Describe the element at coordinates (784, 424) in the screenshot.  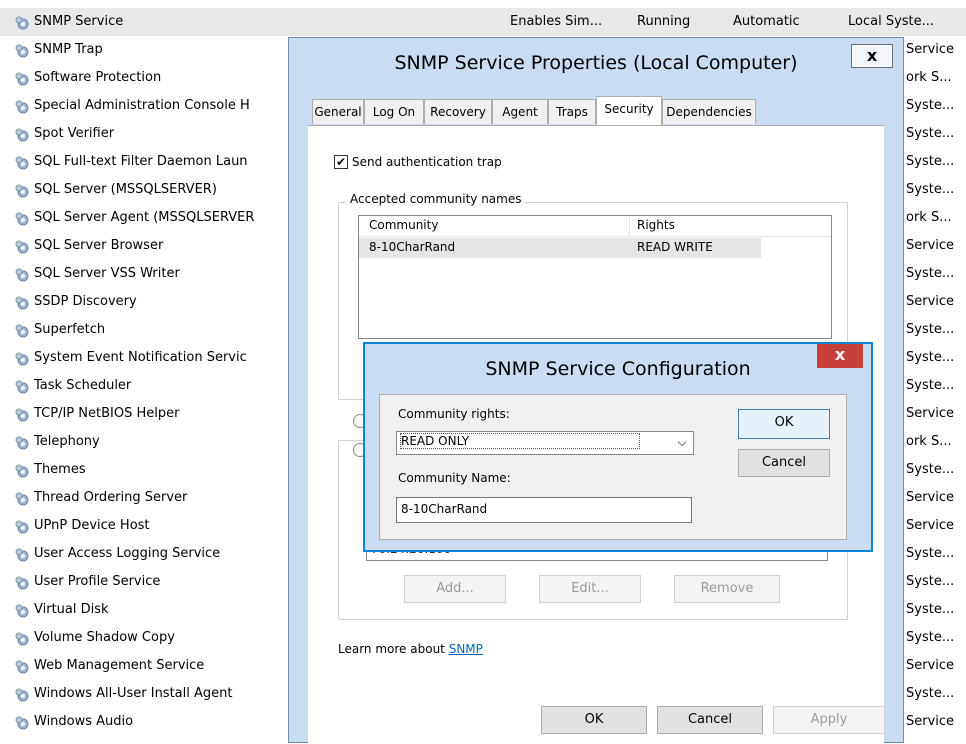
I see `config-ok-button: OK` at that location.